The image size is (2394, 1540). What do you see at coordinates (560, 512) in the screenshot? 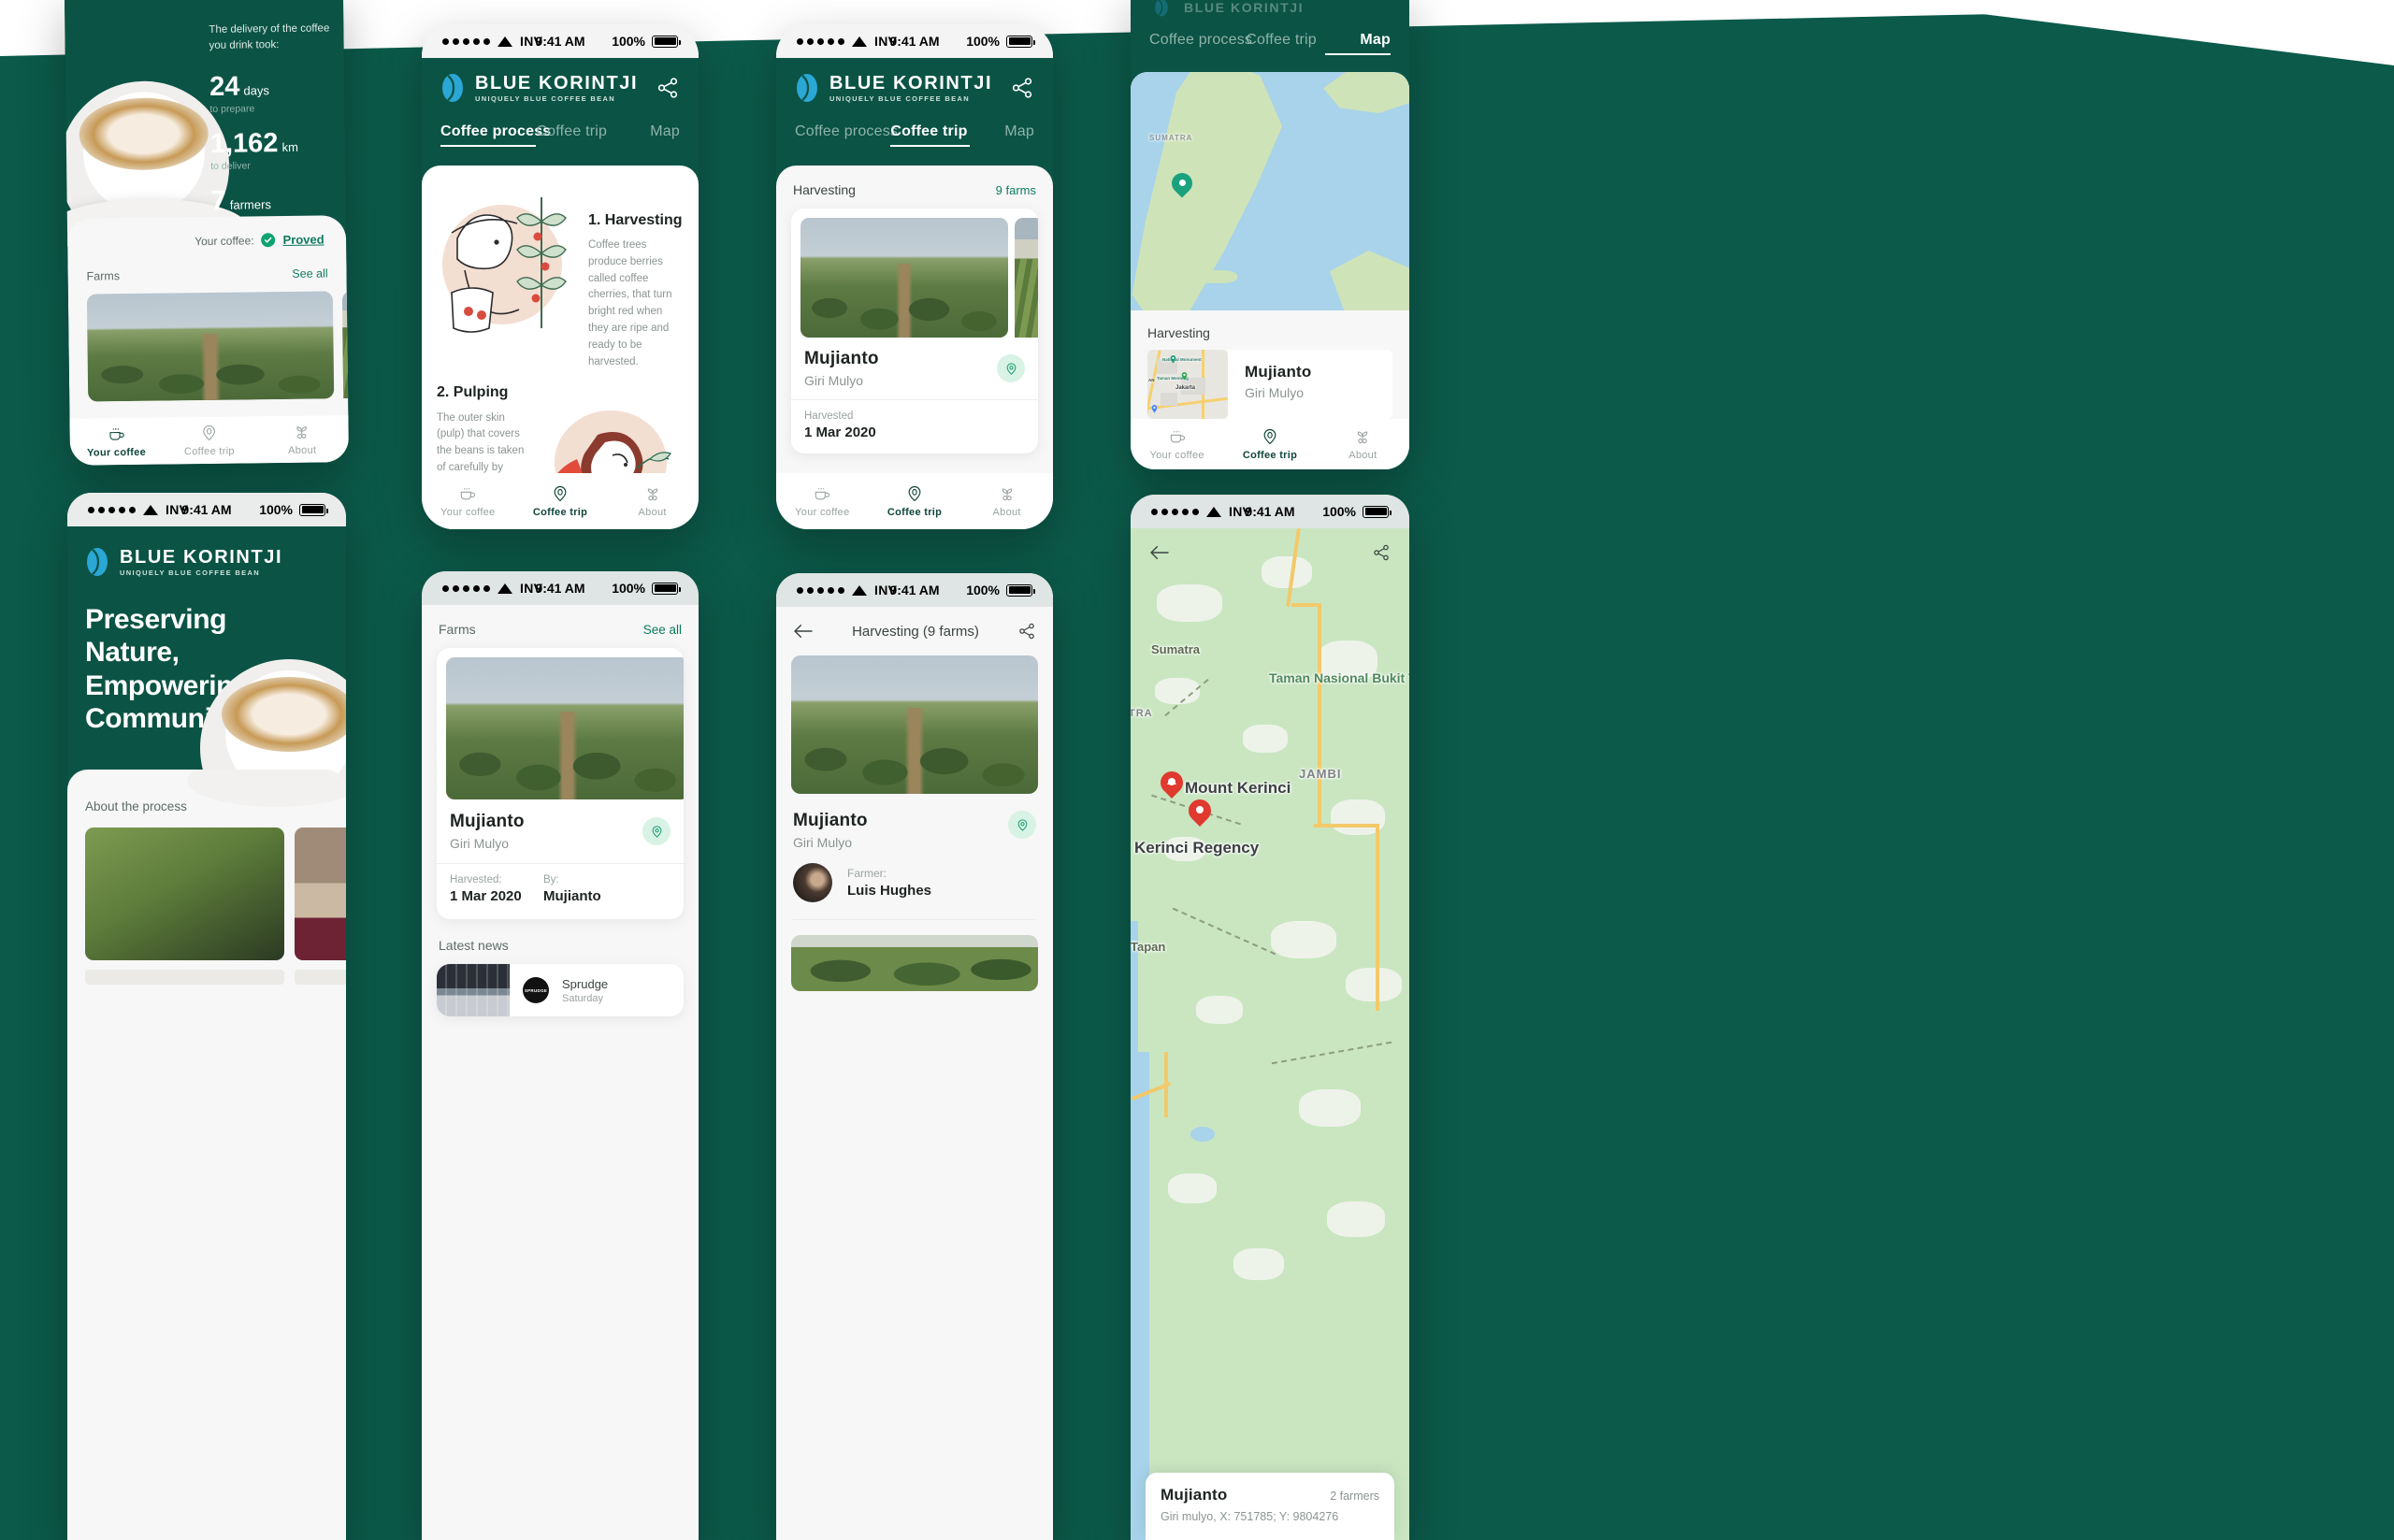
I see `nav-label: Coffee trip` at bounding box center [560, 512].